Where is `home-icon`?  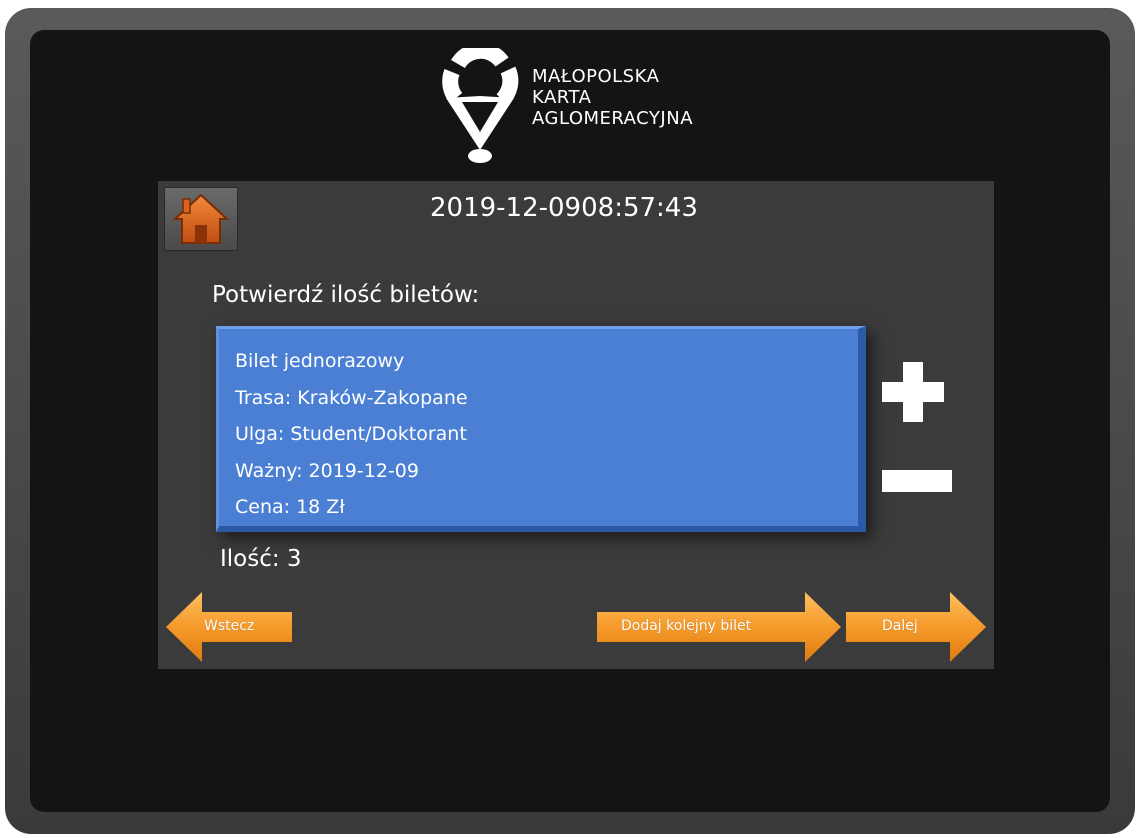
home-icon is located at coordinates (201, 218).